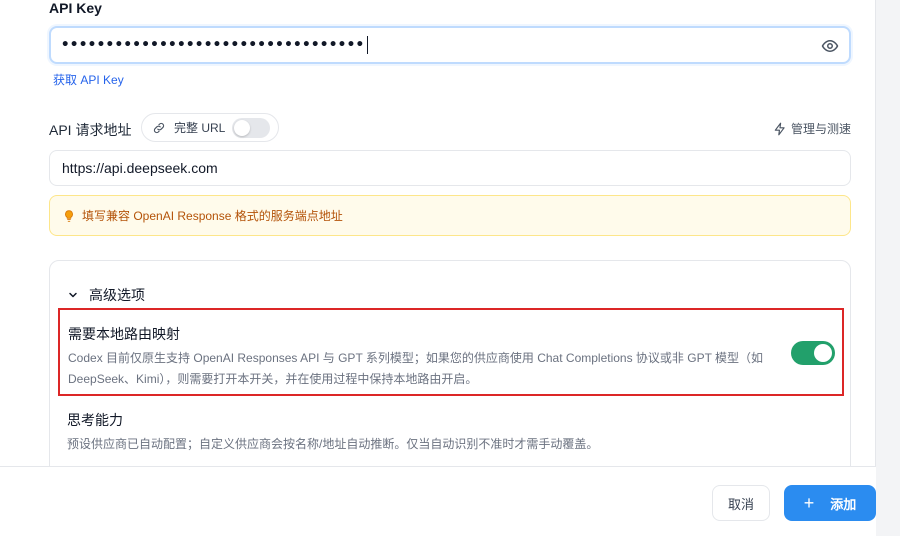 The image size is (900, 536). Describe the element at coordinates (809, 503) in the screenshot. I see `plus-icon: +` at that location.